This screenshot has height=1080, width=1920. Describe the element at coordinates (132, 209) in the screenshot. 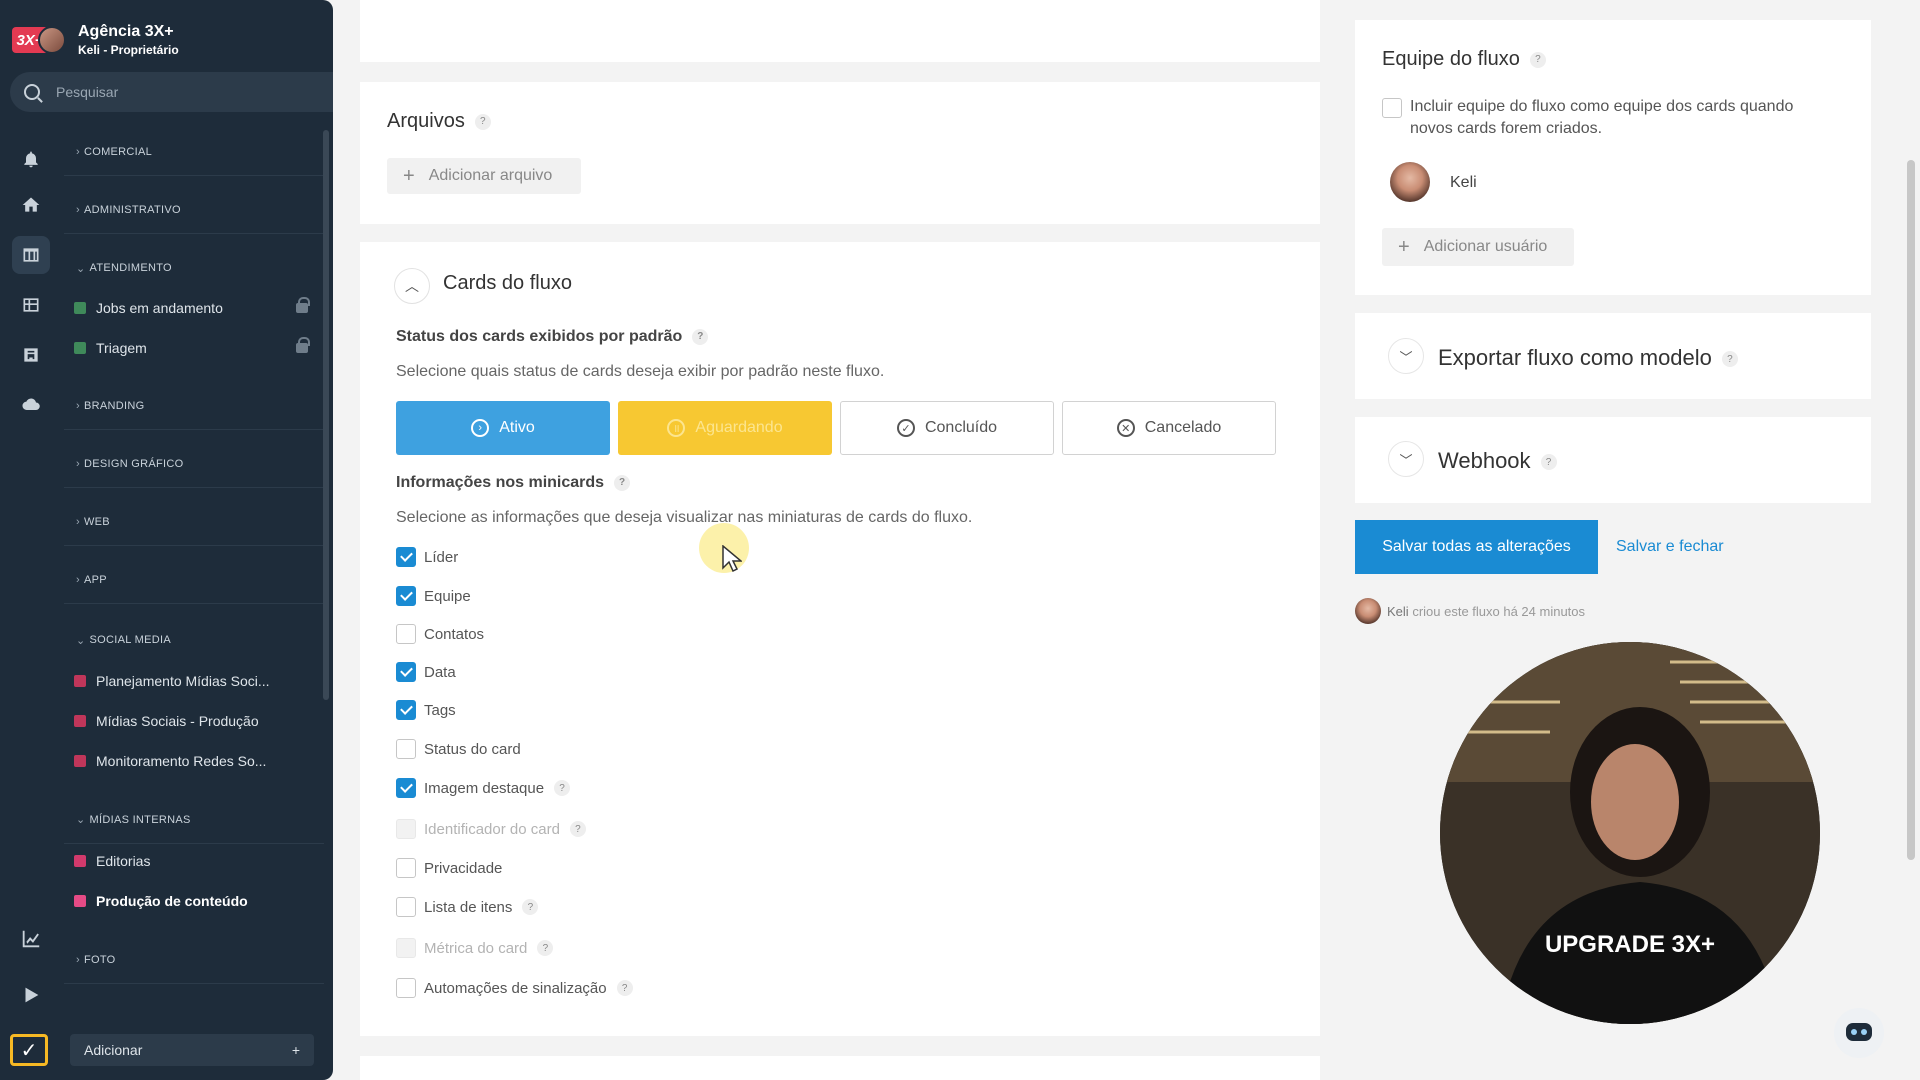

I see `section-label: ADMINISTRATIVO` at that location.